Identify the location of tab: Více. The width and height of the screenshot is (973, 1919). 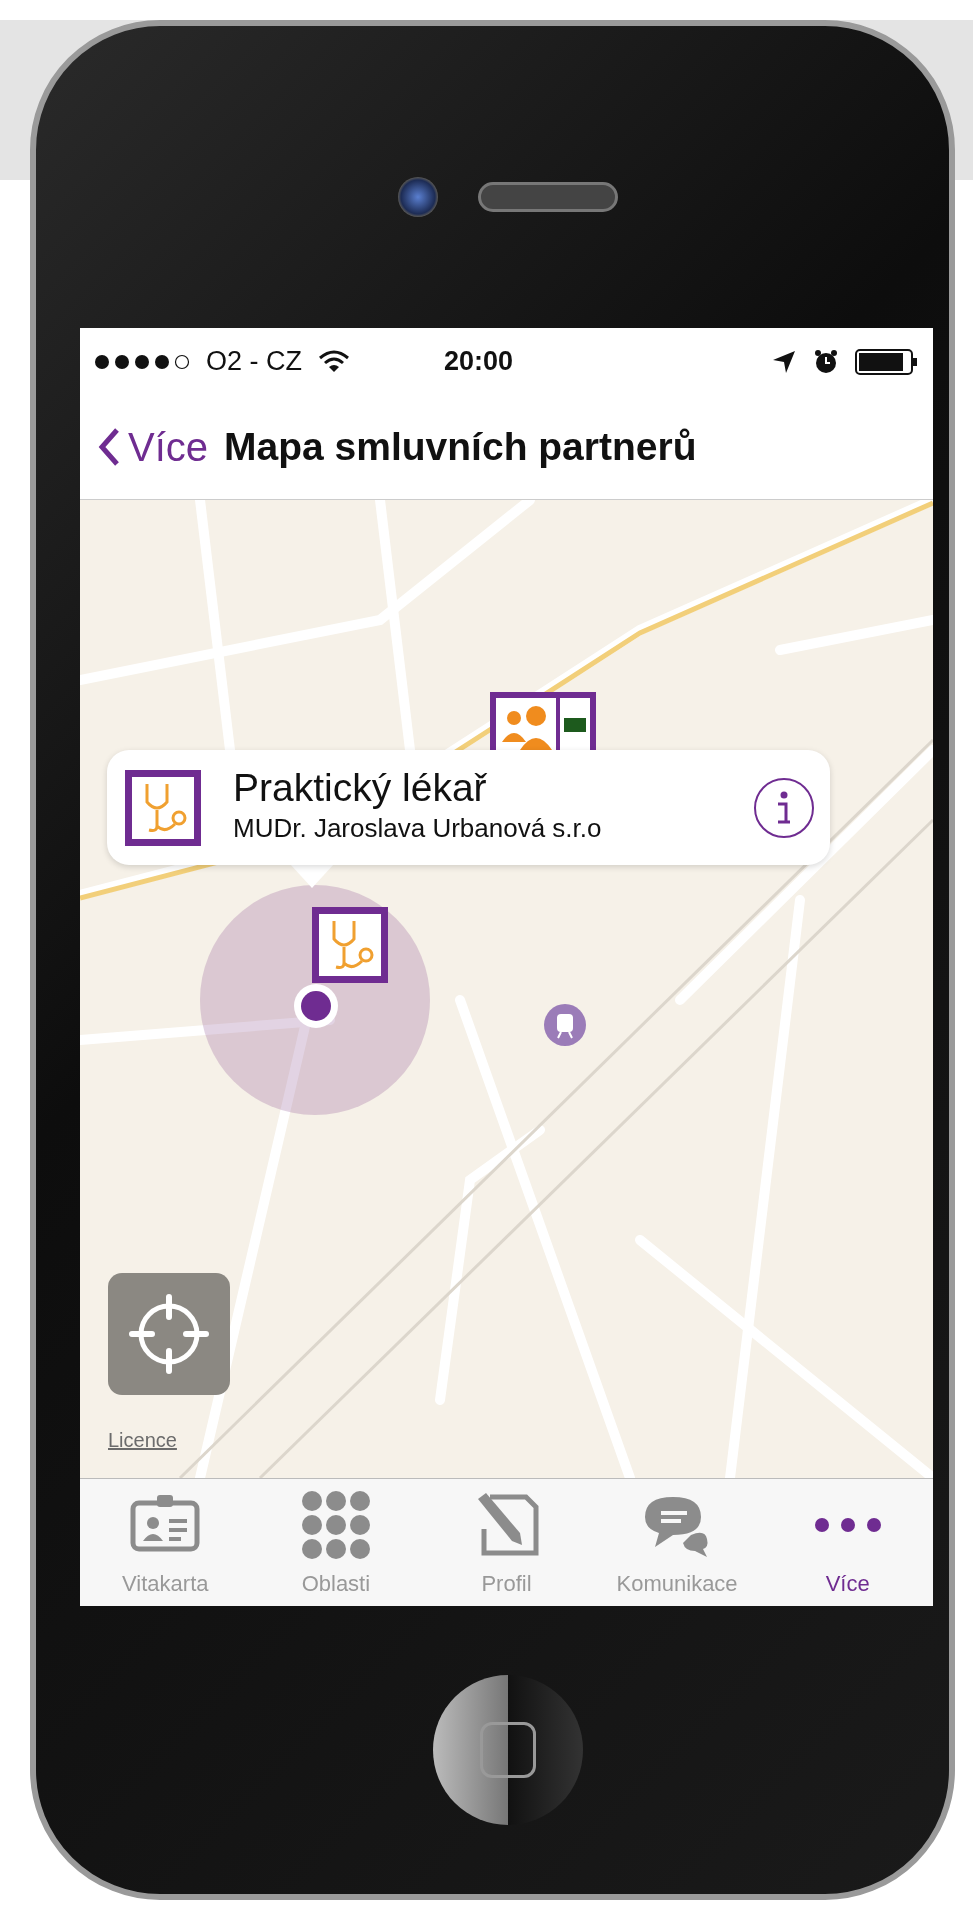
(847, 1542).